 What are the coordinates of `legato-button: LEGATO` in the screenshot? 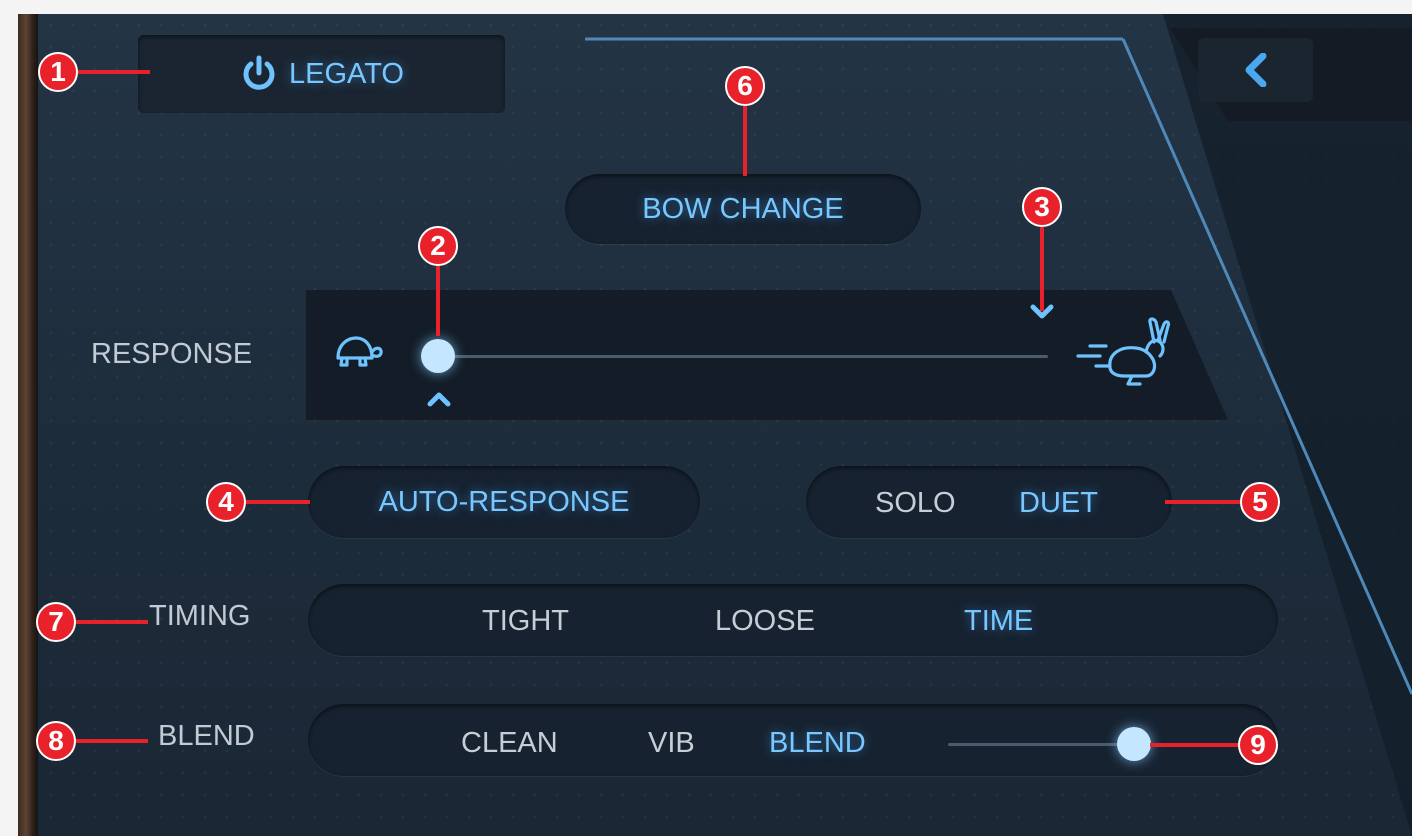 It's located at (321, 74).